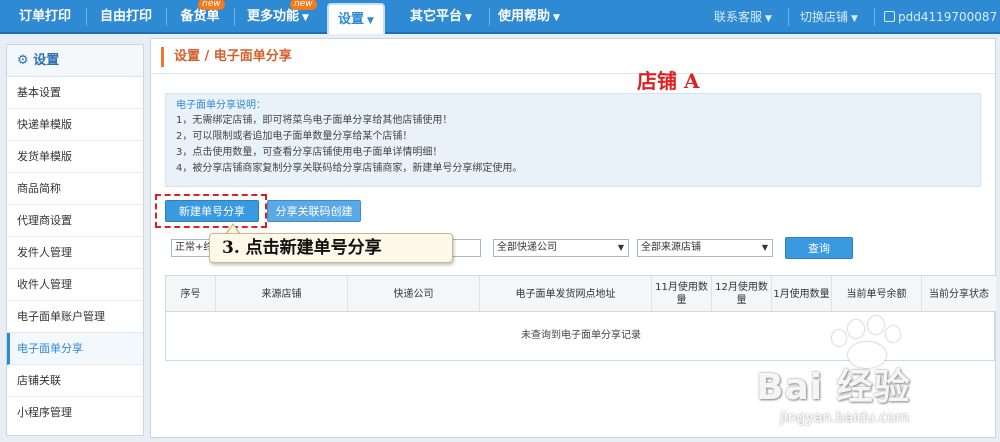 The width and height of the screenshot is (1000, 442). I want to click on column-header: 当前分享状态, so click(959, 294).